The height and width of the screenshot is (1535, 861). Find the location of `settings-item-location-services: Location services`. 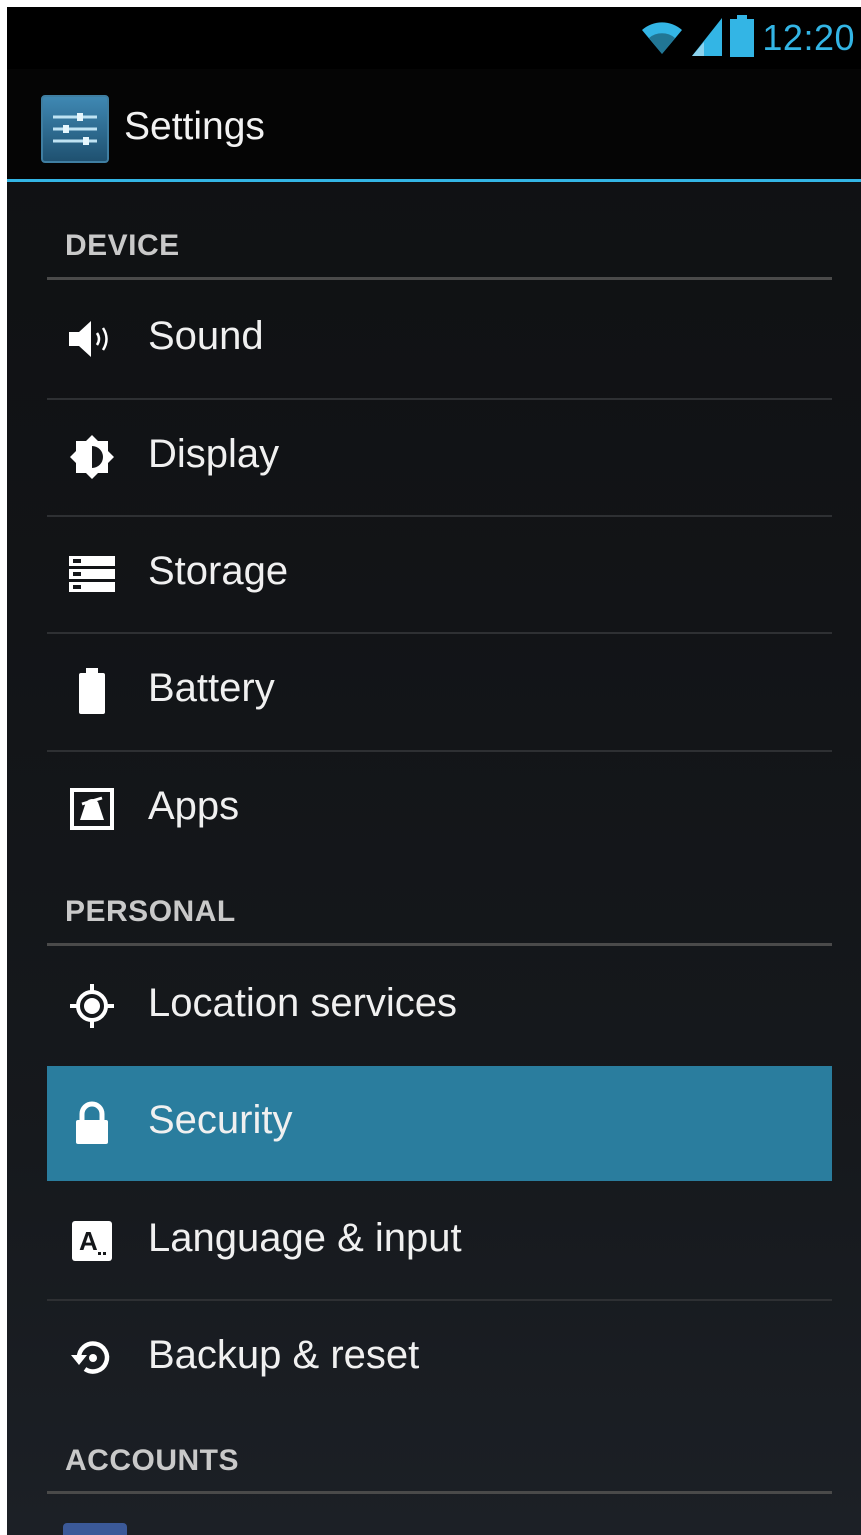

settings-item-location-services: Location services is located at coordinates (439, 1006).